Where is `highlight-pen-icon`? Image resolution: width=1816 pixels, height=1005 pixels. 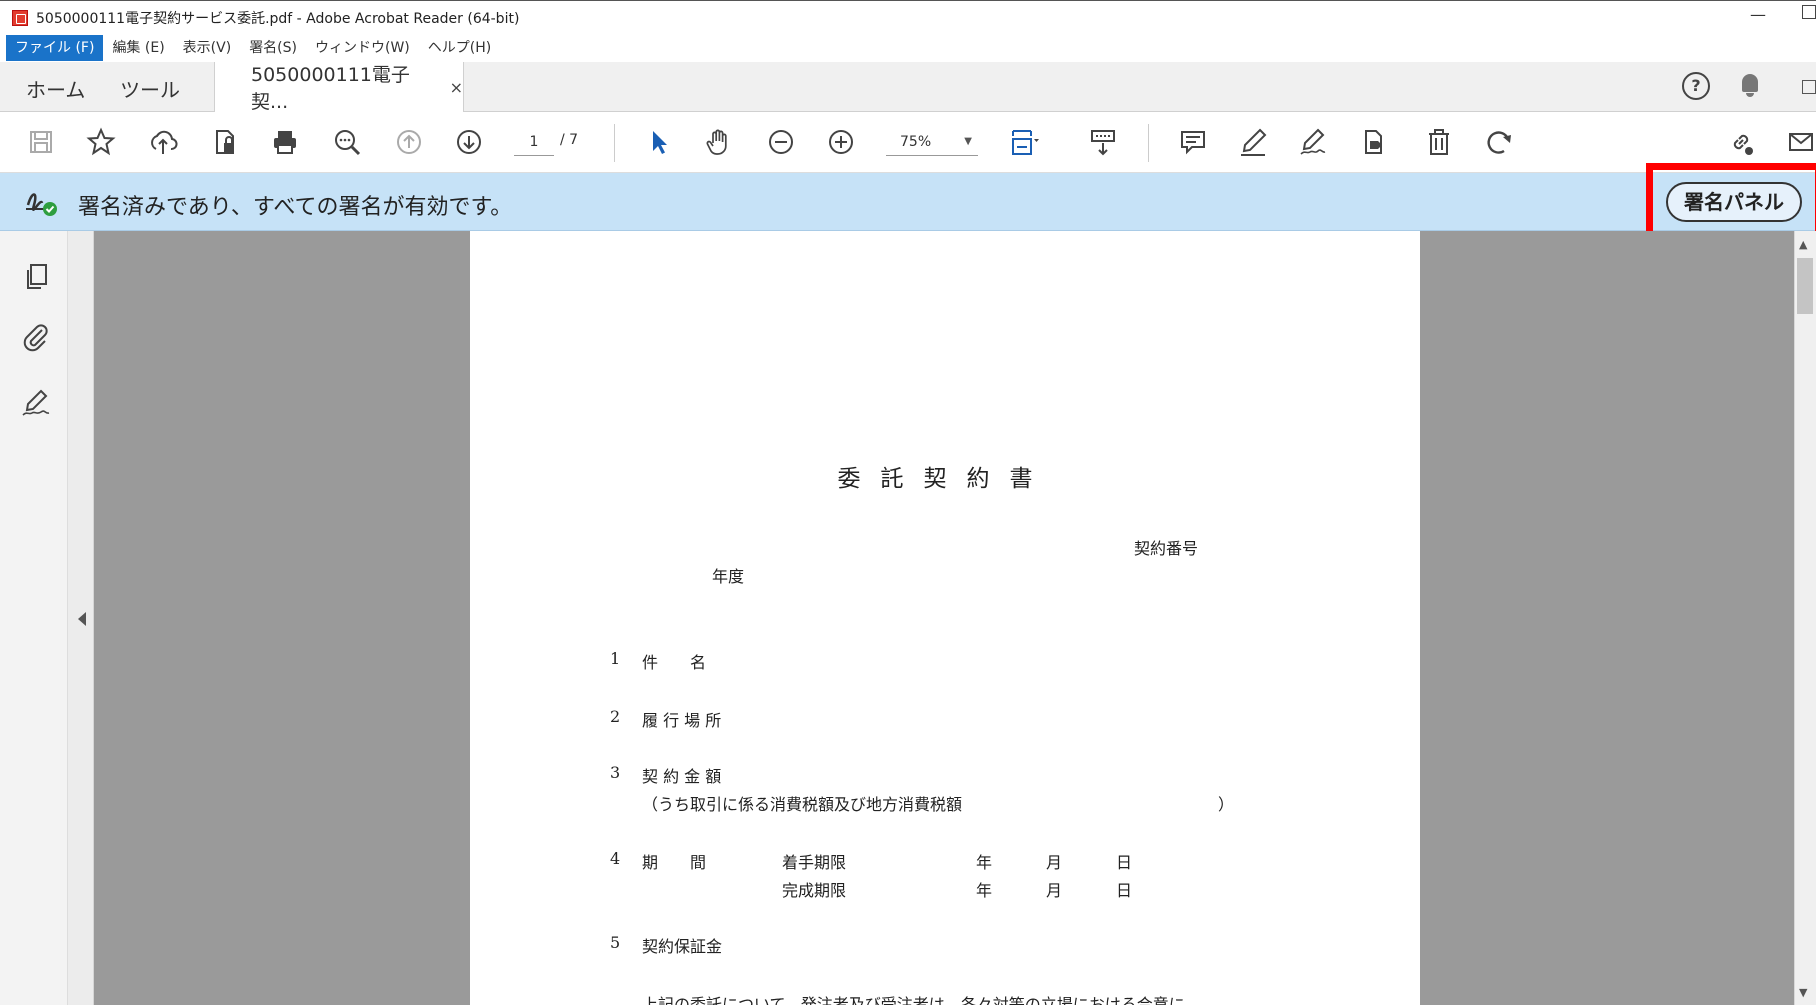 highlight-pen-icon is located at coordinates (1253, 142).